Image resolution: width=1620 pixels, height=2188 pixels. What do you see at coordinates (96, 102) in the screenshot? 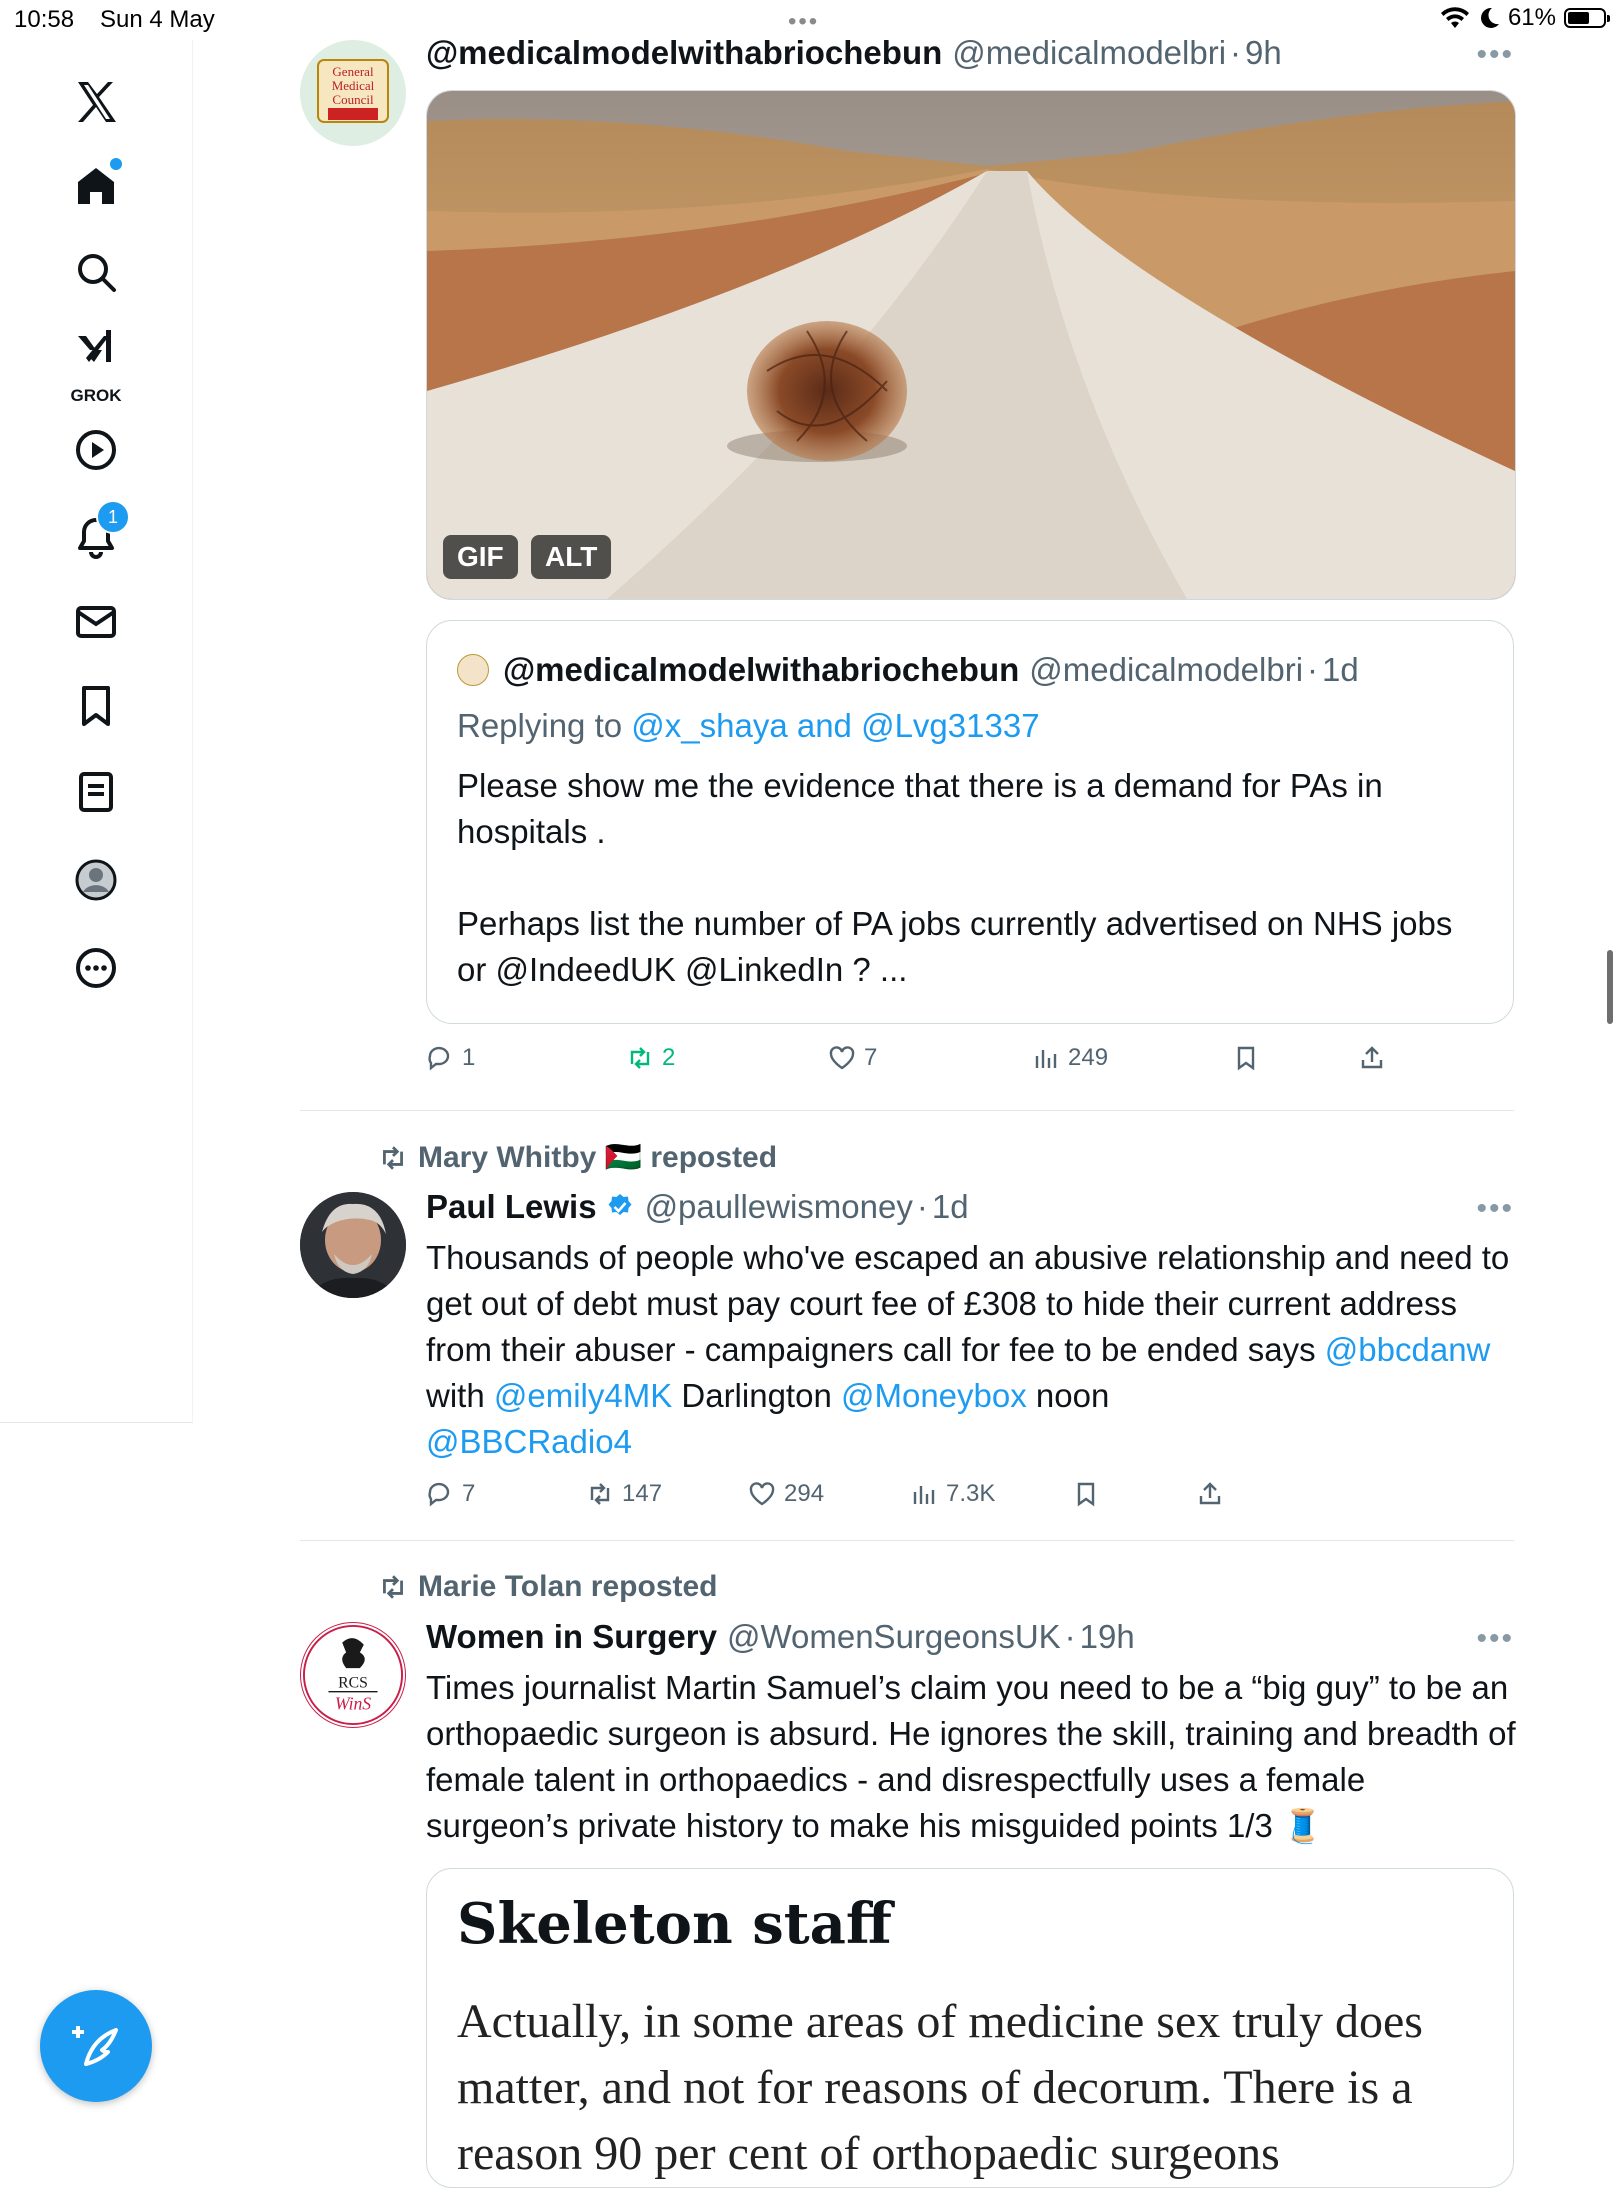
I see `x-logo-icon` at bounding box center [96, 102].